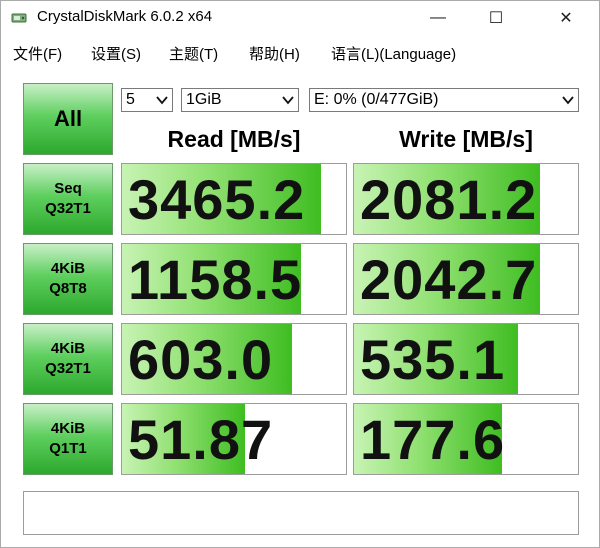  Describe the element at coordinates (215, 279) in the screenshot. I see `read-value: 1158.5` at that location.